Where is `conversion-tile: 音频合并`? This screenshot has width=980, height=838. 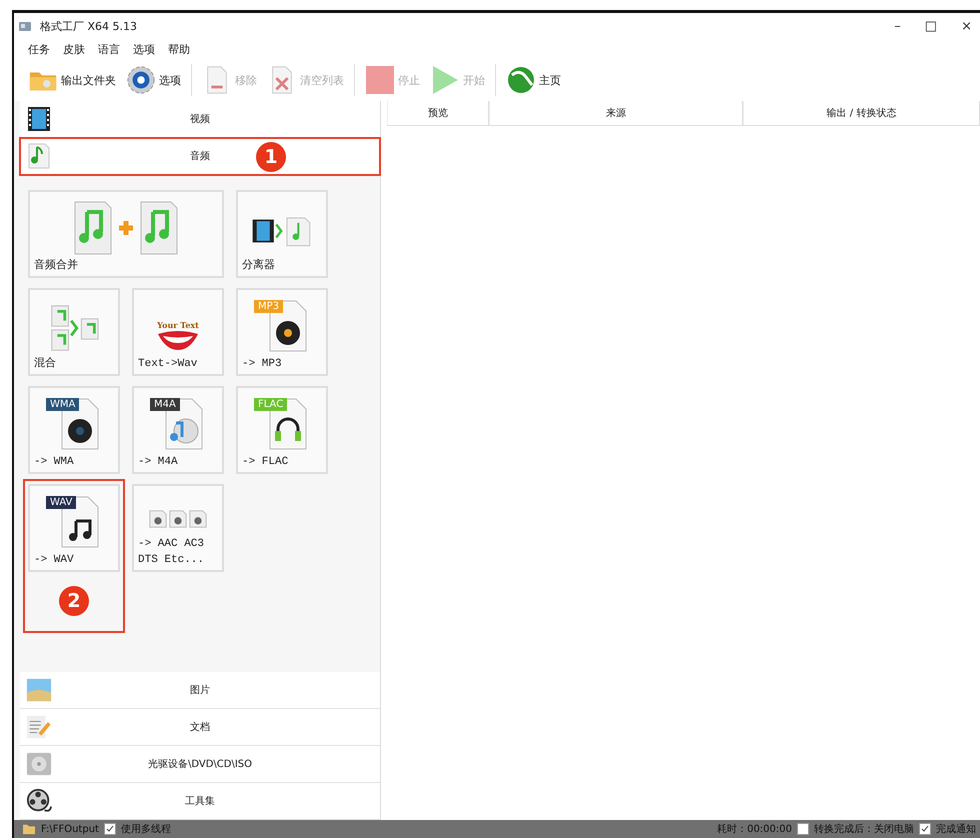 conversion-tile: 音频合并 is located at coordinates (126, 234).